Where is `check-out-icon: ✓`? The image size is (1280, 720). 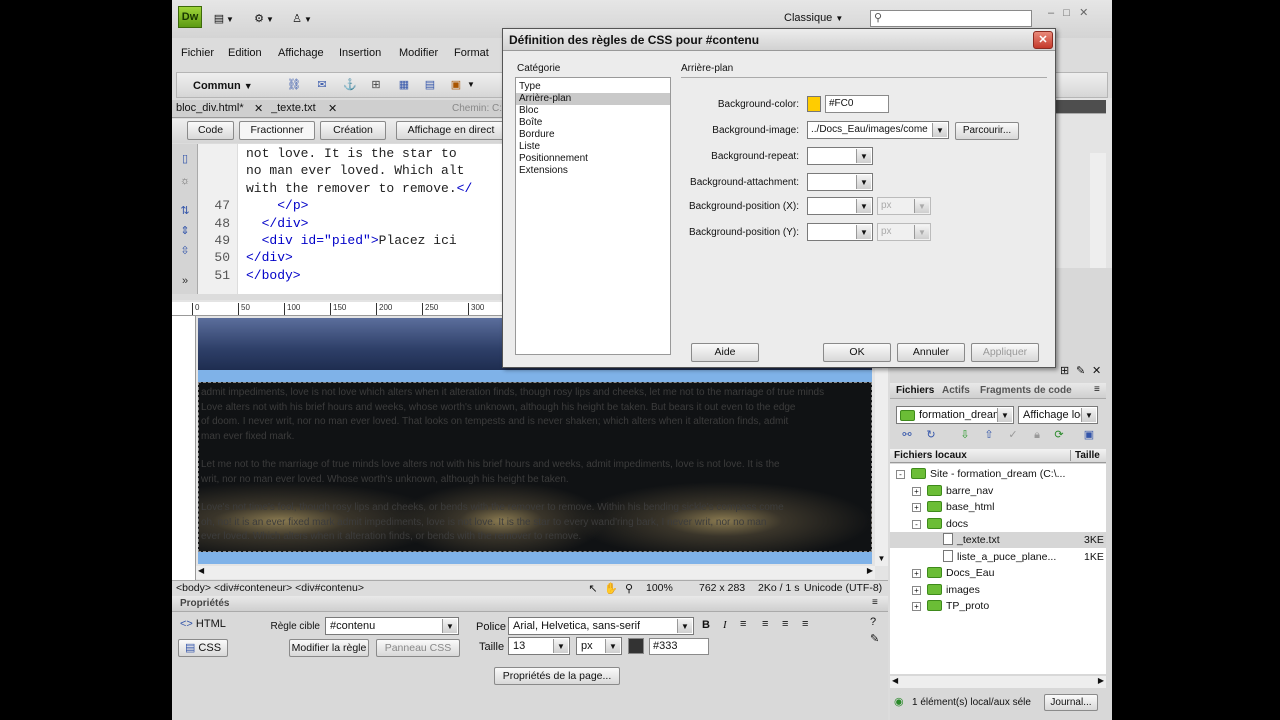
check-out-icon: ✓ is located at coordinates (1013, 435).